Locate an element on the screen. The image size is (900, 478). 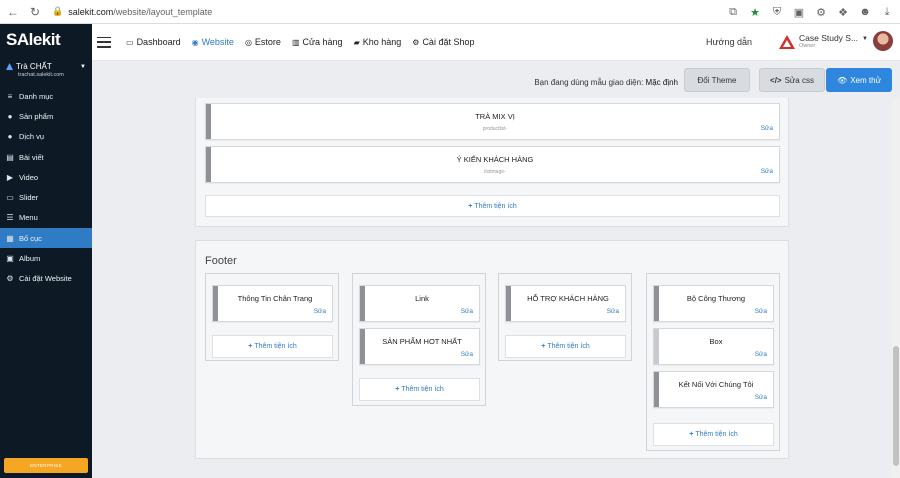
shield-icon: ⛨ is located at coordinates (777, 12).